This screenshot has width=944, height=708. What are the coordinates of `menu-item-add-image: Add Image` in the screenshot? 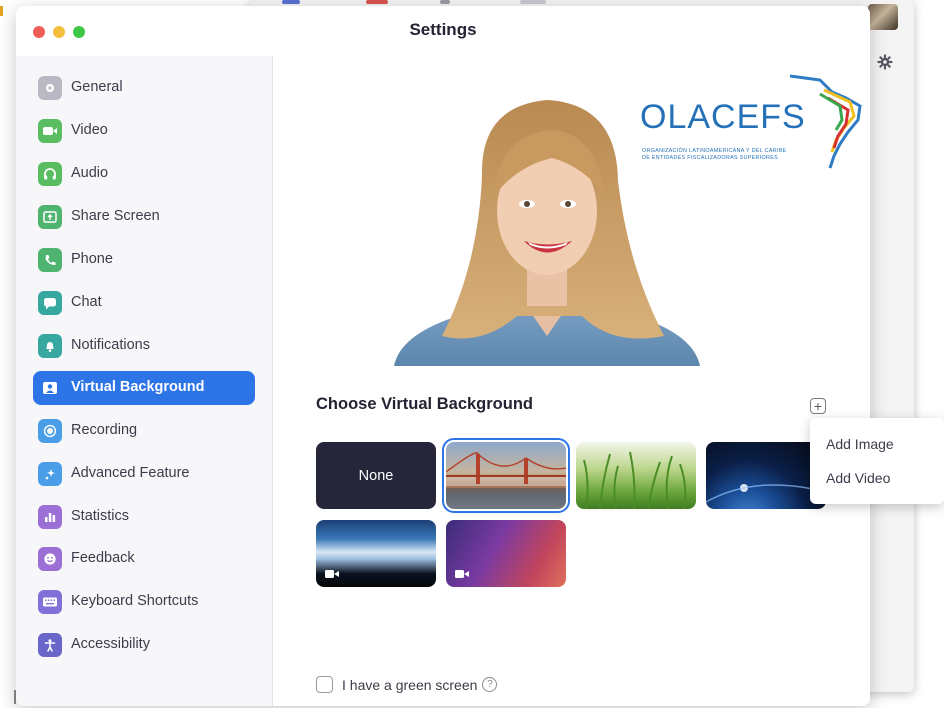 It's located at (860, 444).